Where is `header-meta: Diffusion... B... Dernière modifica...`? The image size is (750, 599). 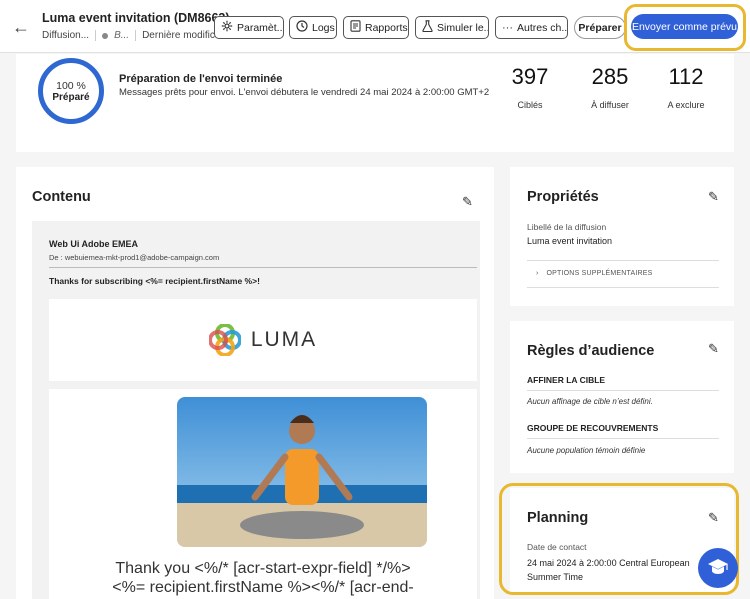
header-meta: Diffusion... B... Dernière modifica... is located at coordinates (135, 35).